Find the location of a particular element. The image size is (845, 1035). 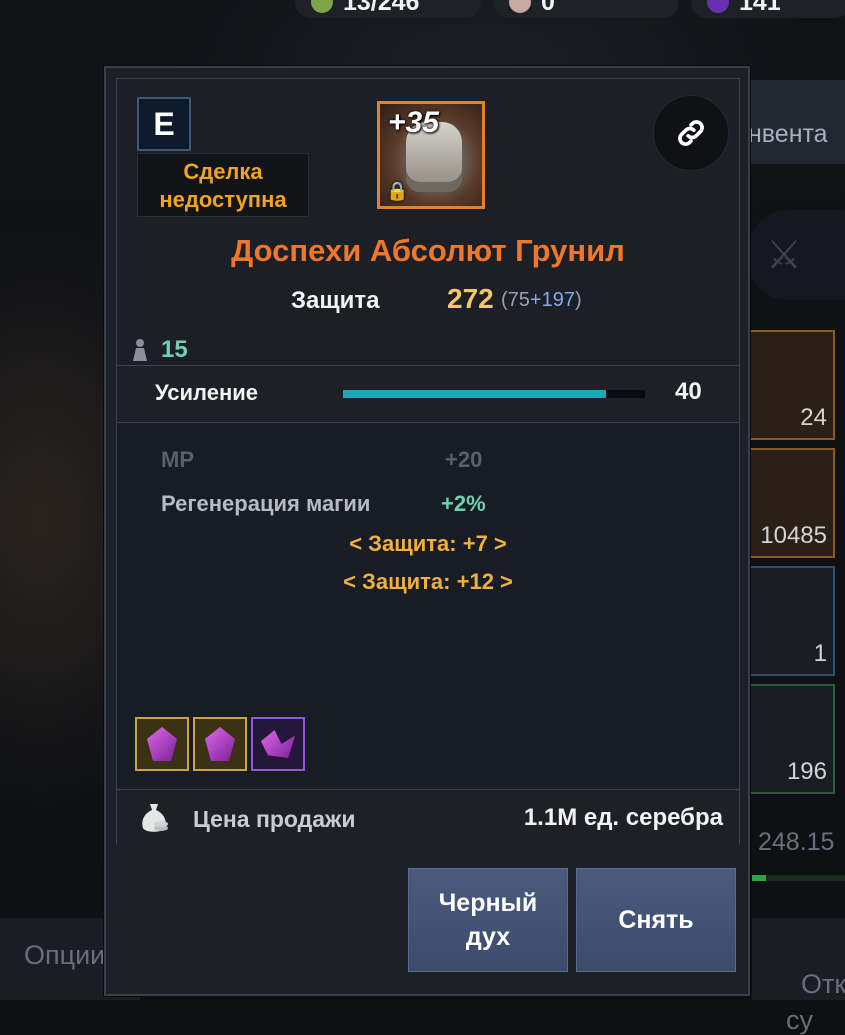

options-button-label: Опции is located at coordinates (65, 955).